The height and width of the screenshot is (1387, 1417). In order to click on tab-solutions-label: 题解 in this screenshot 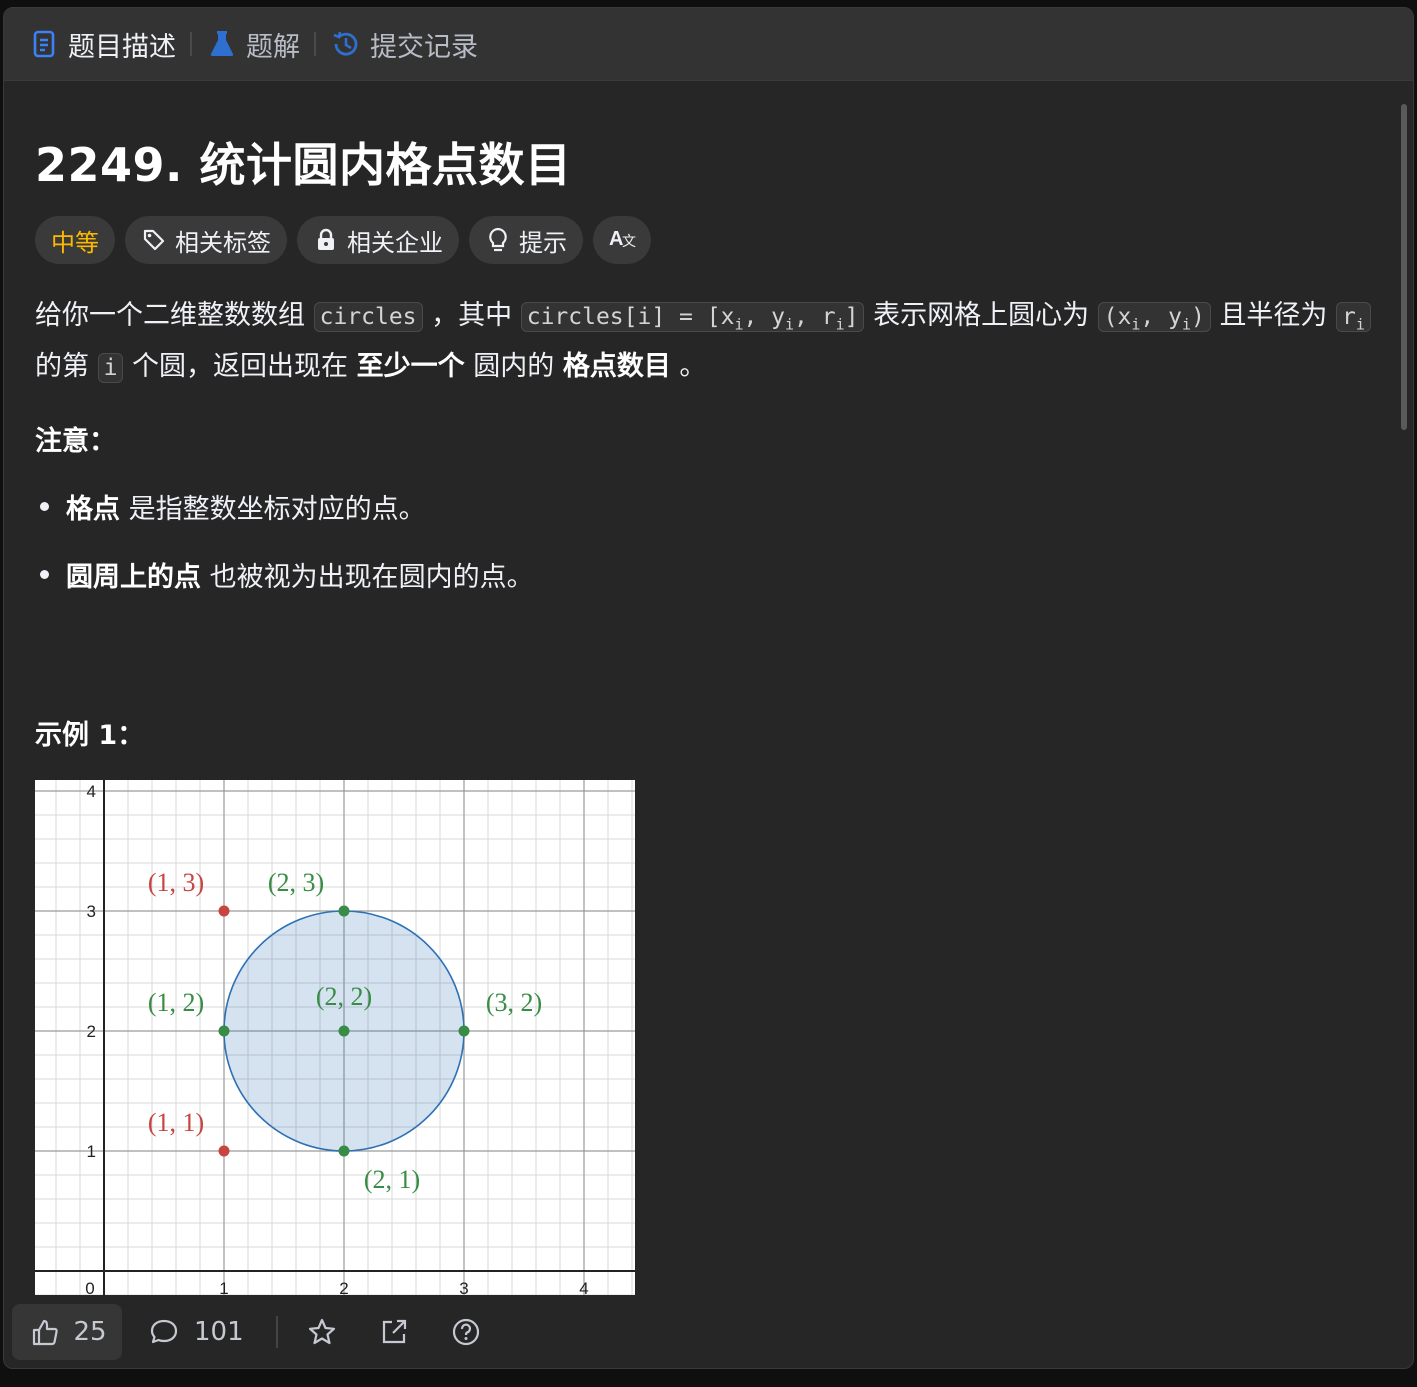, I will do `click(273, 47)`.